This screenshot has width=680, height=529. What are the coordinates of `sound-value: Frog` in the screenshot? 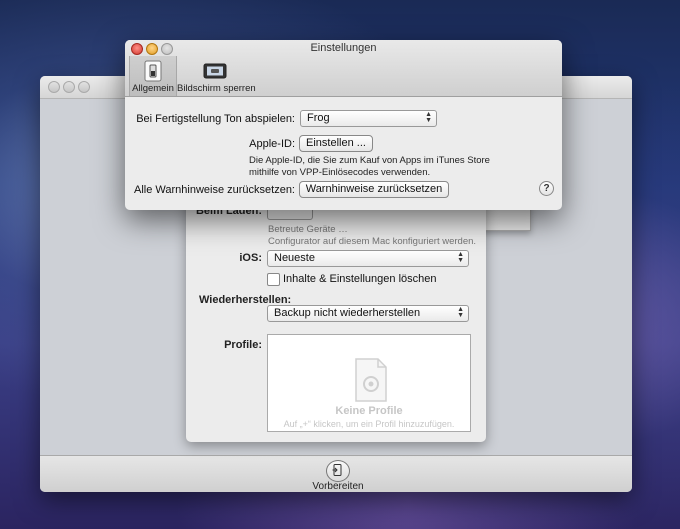 It's located at (318, 118).